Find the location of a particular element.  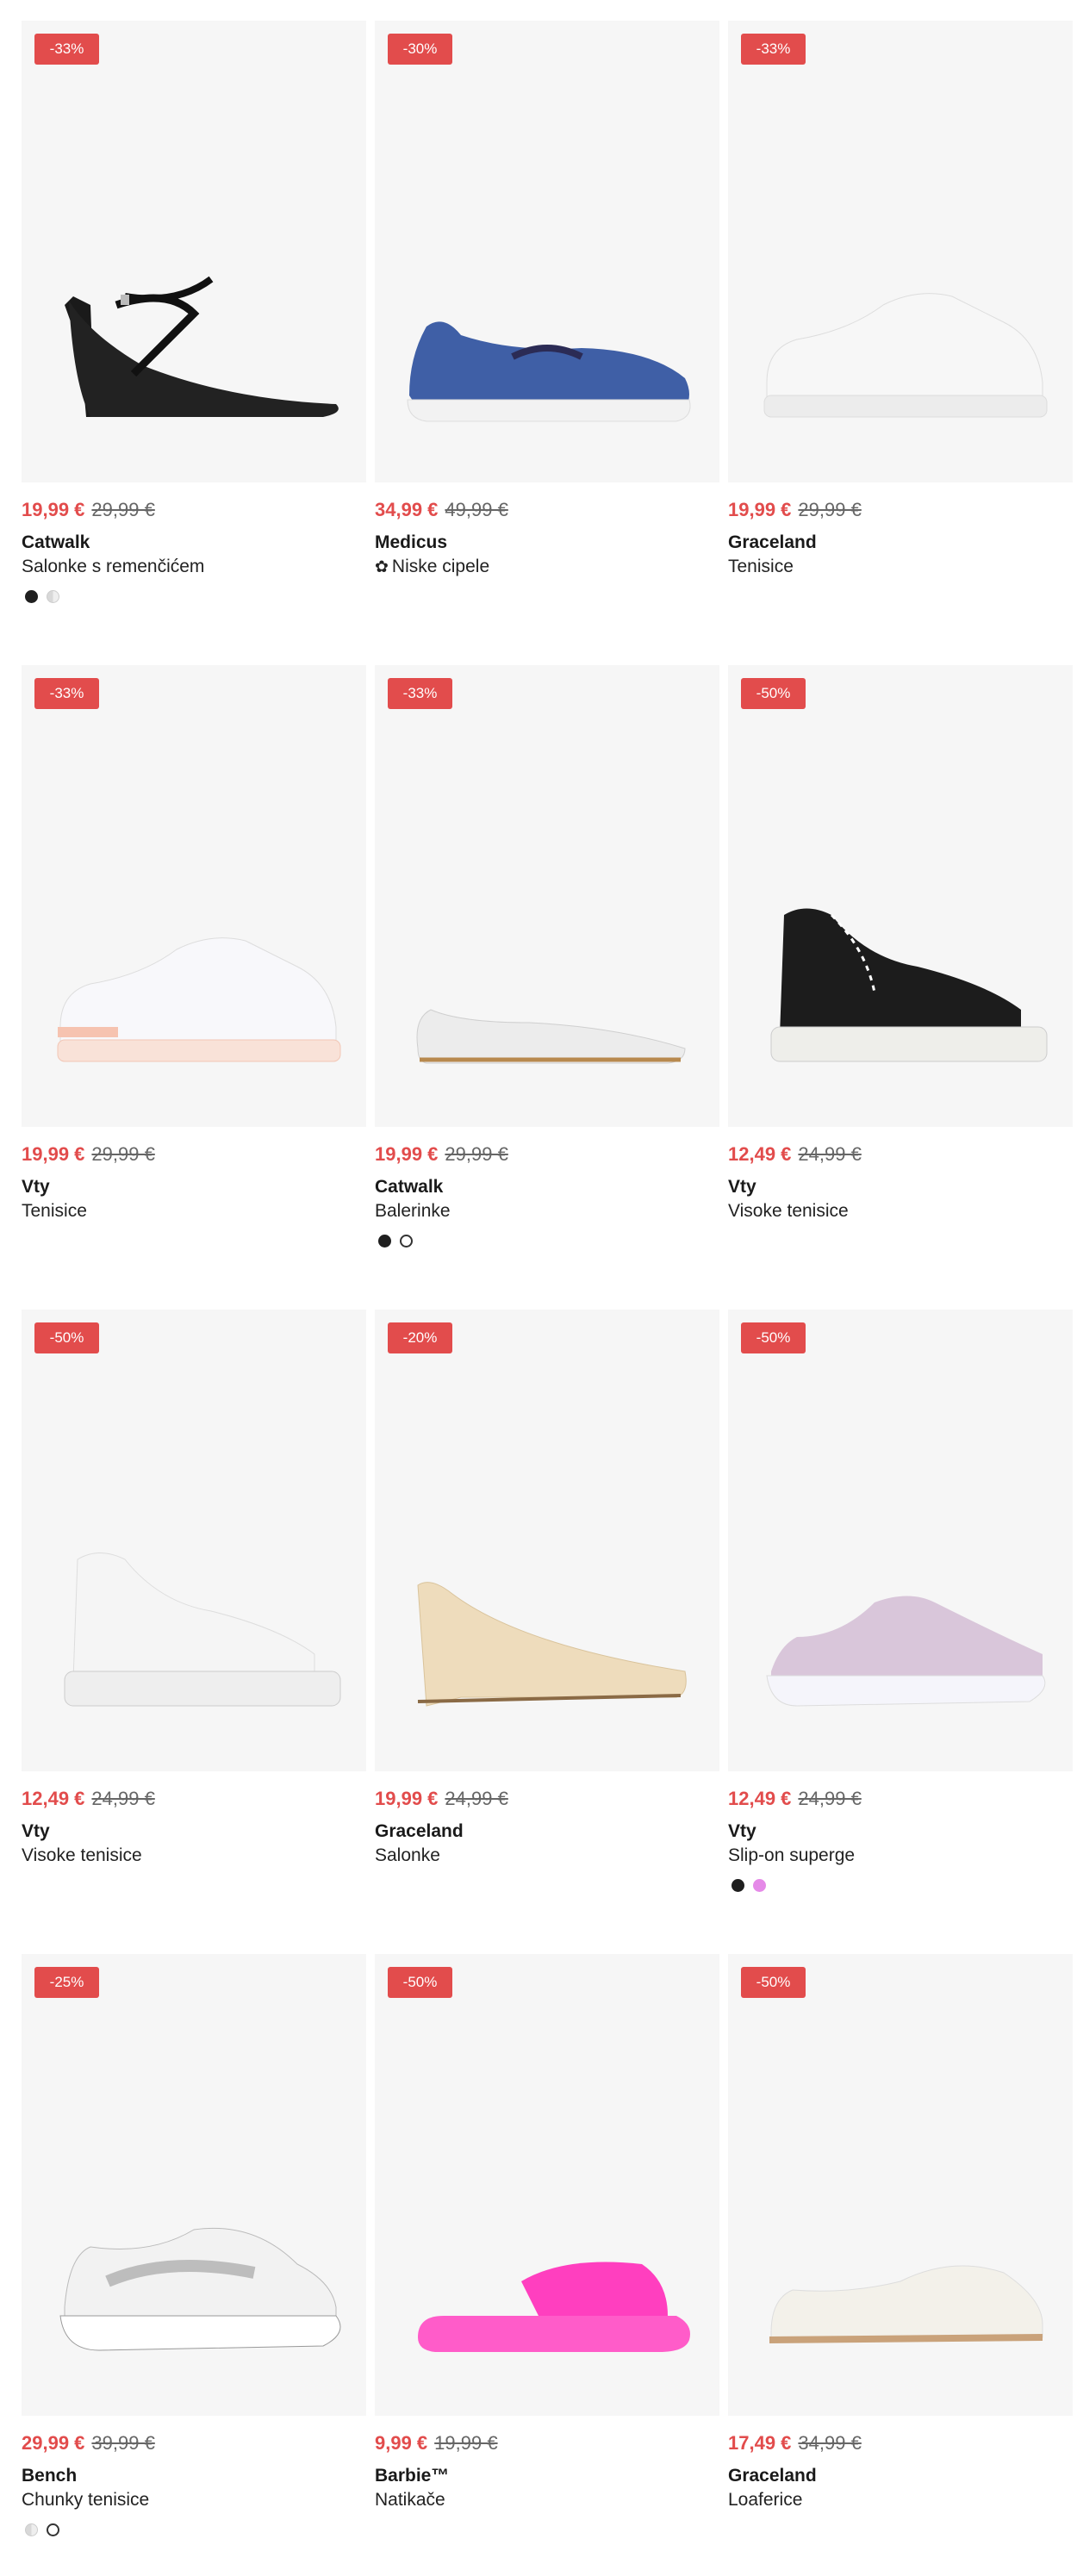

product-type: Slip-on superge is located at coordinates (792, 1855).